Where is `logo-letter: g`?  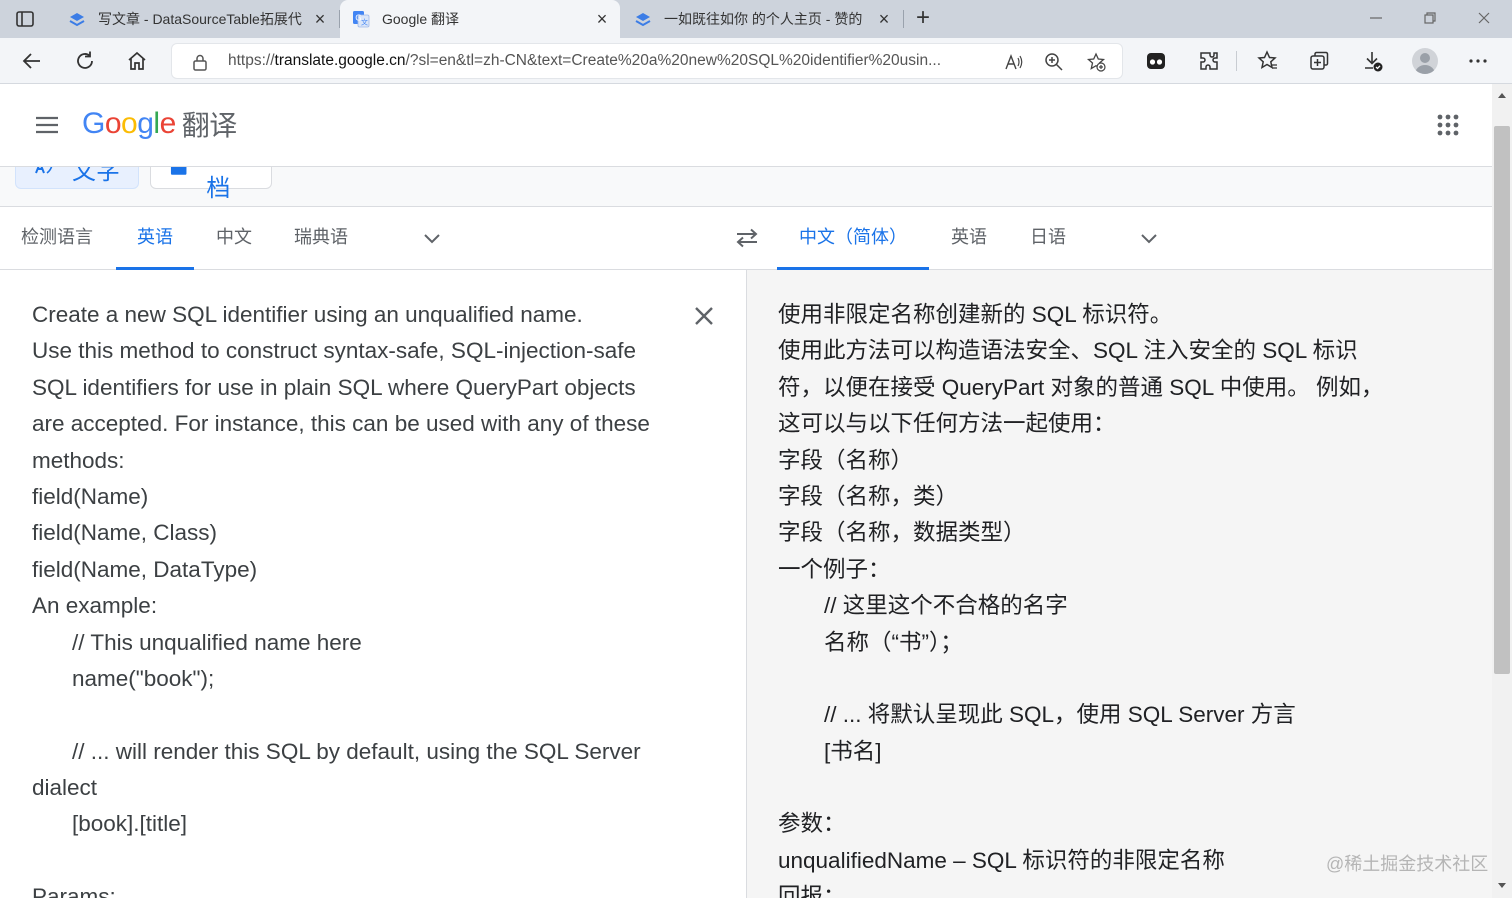
logo-letter: g is located at coordinates (145, 123).